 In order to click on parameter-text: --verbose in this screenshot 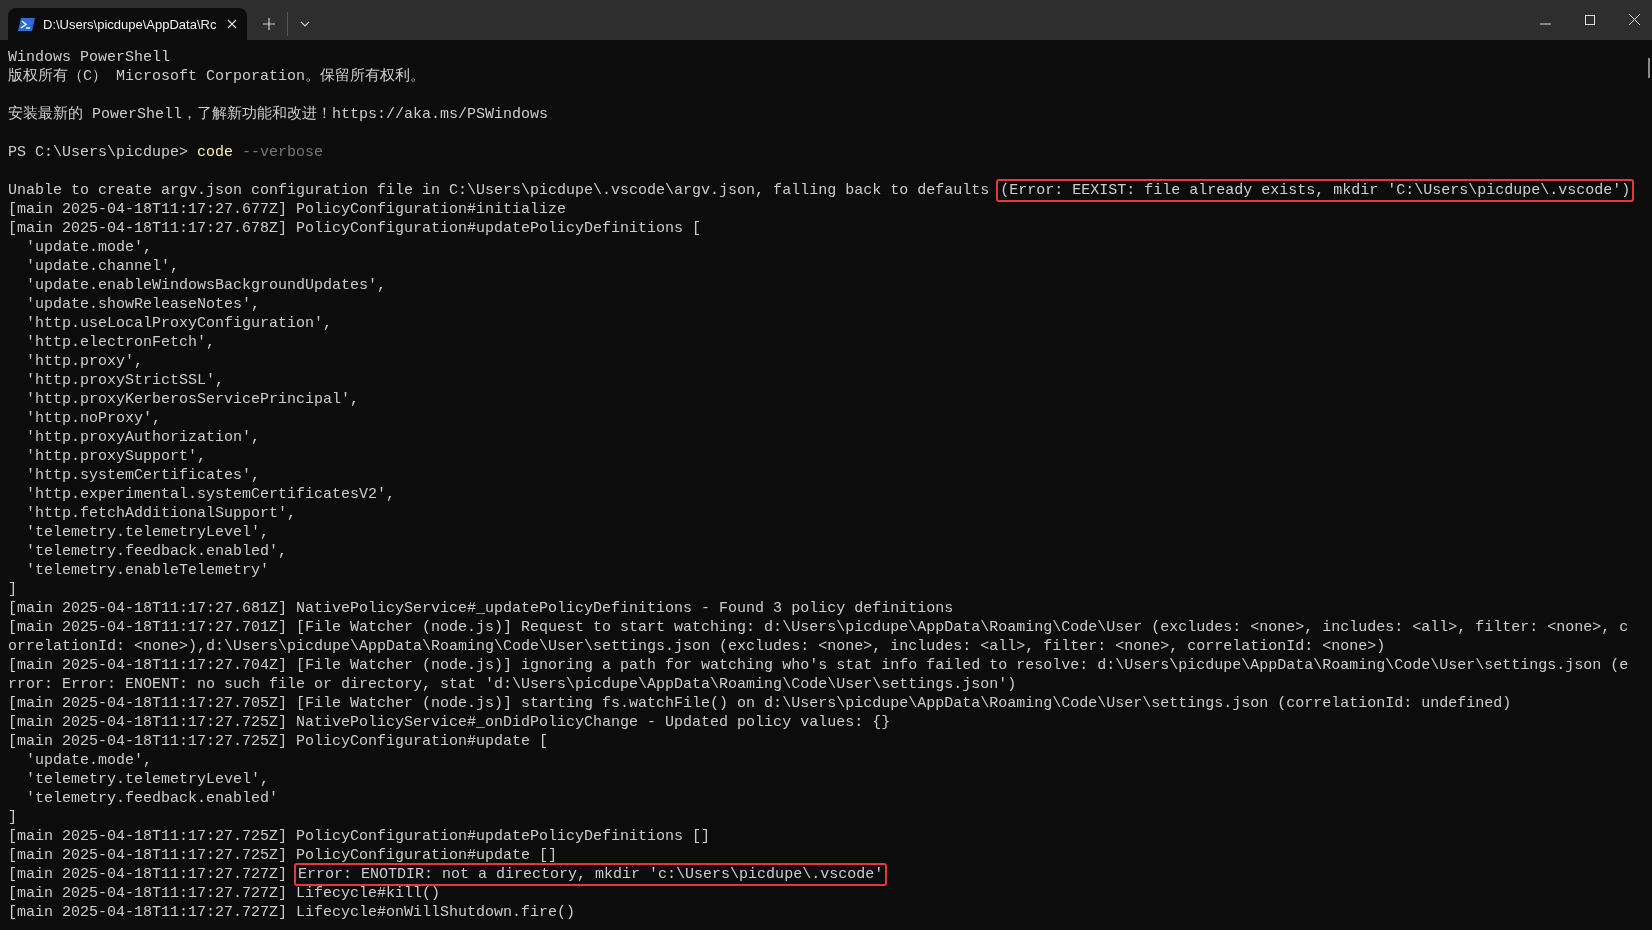, I will do `click(282, 152)`.